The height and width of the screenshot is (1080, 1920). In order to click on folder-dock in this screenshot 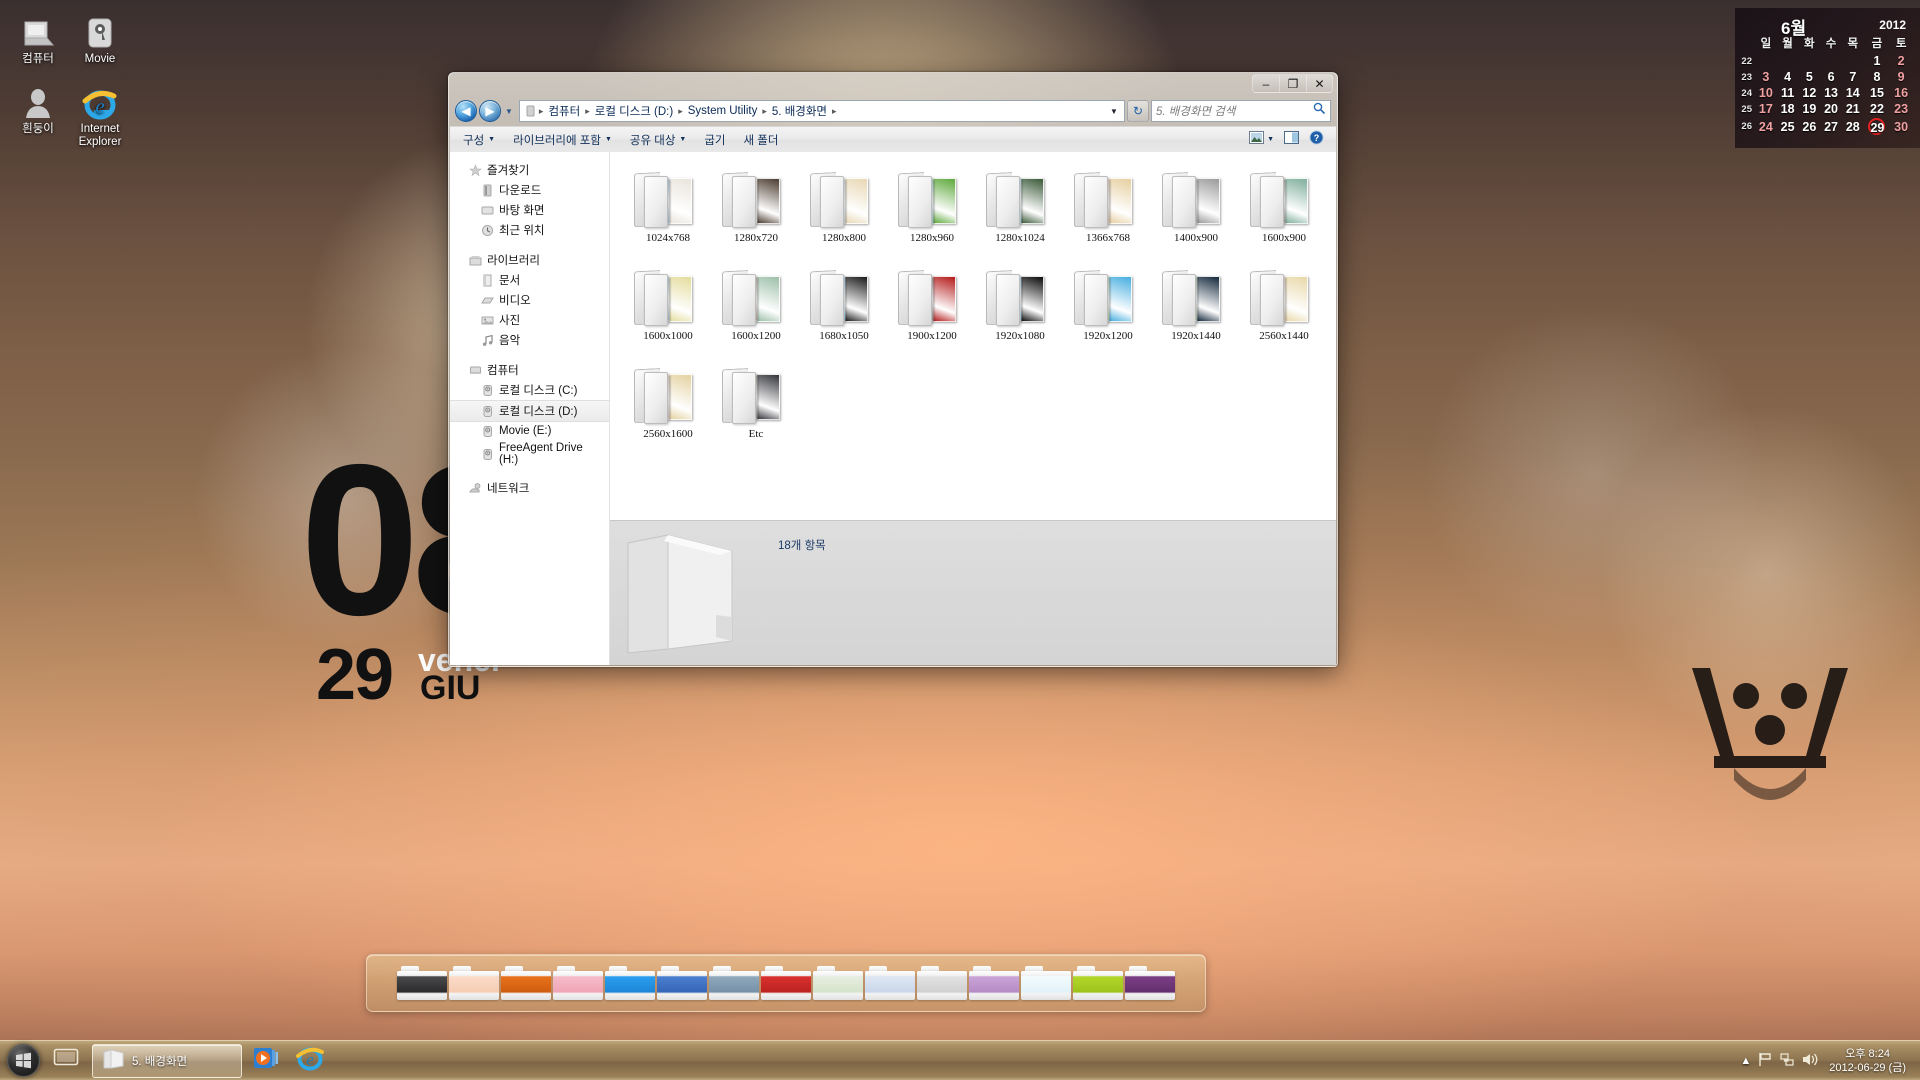, I will do `click(786, 983)`.